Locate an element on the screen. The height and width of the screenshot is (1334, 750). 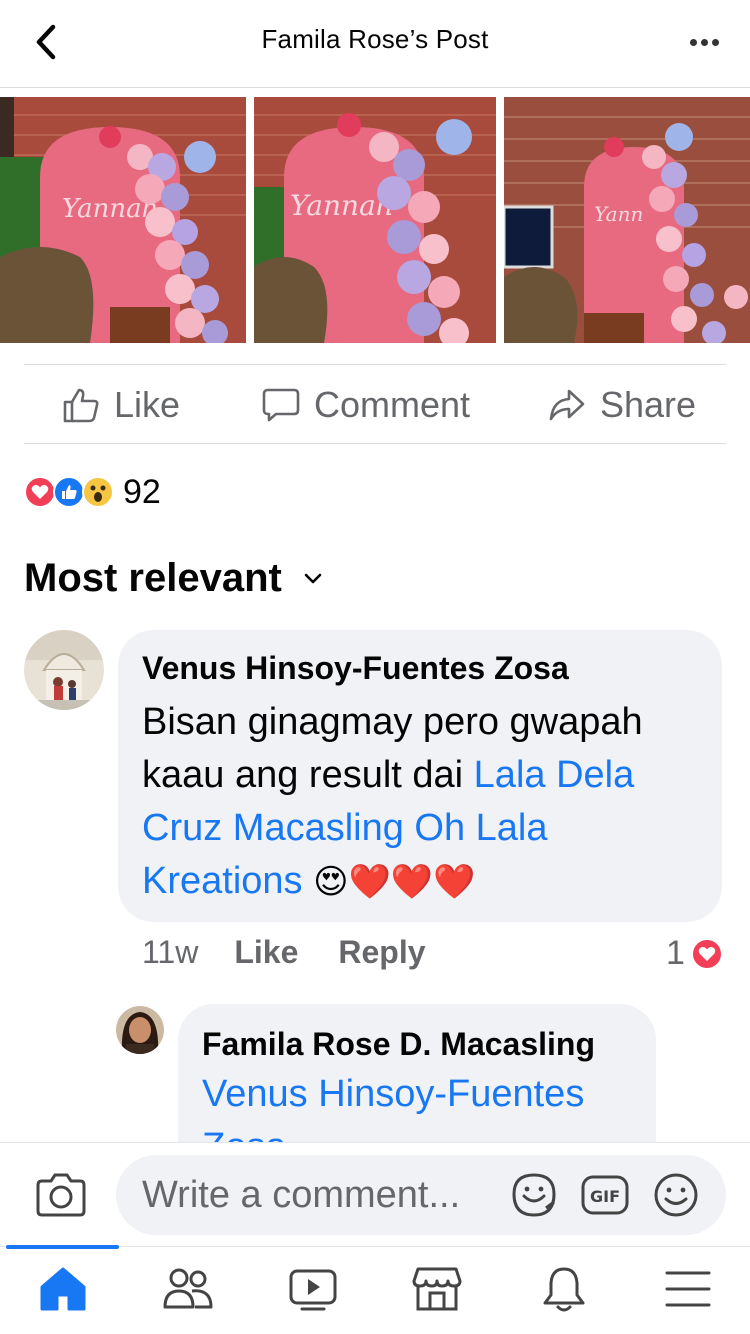
comment-button: Comment is located at coordinates (366, 405).